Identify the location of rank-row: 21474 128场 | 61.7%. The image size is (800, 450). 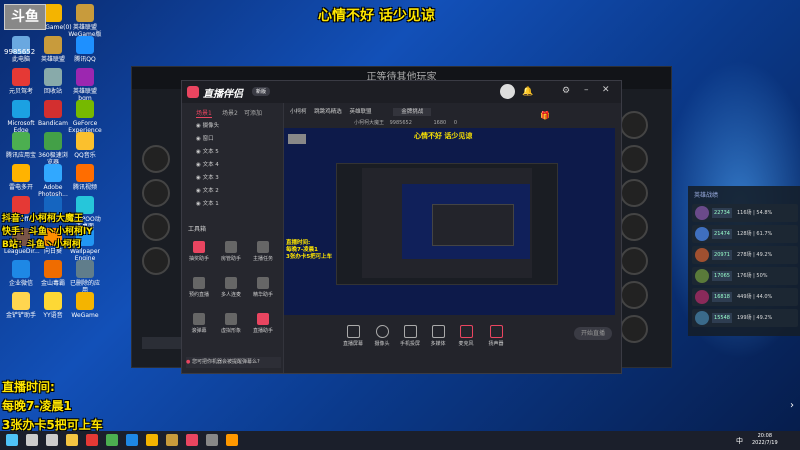
(745, 234).